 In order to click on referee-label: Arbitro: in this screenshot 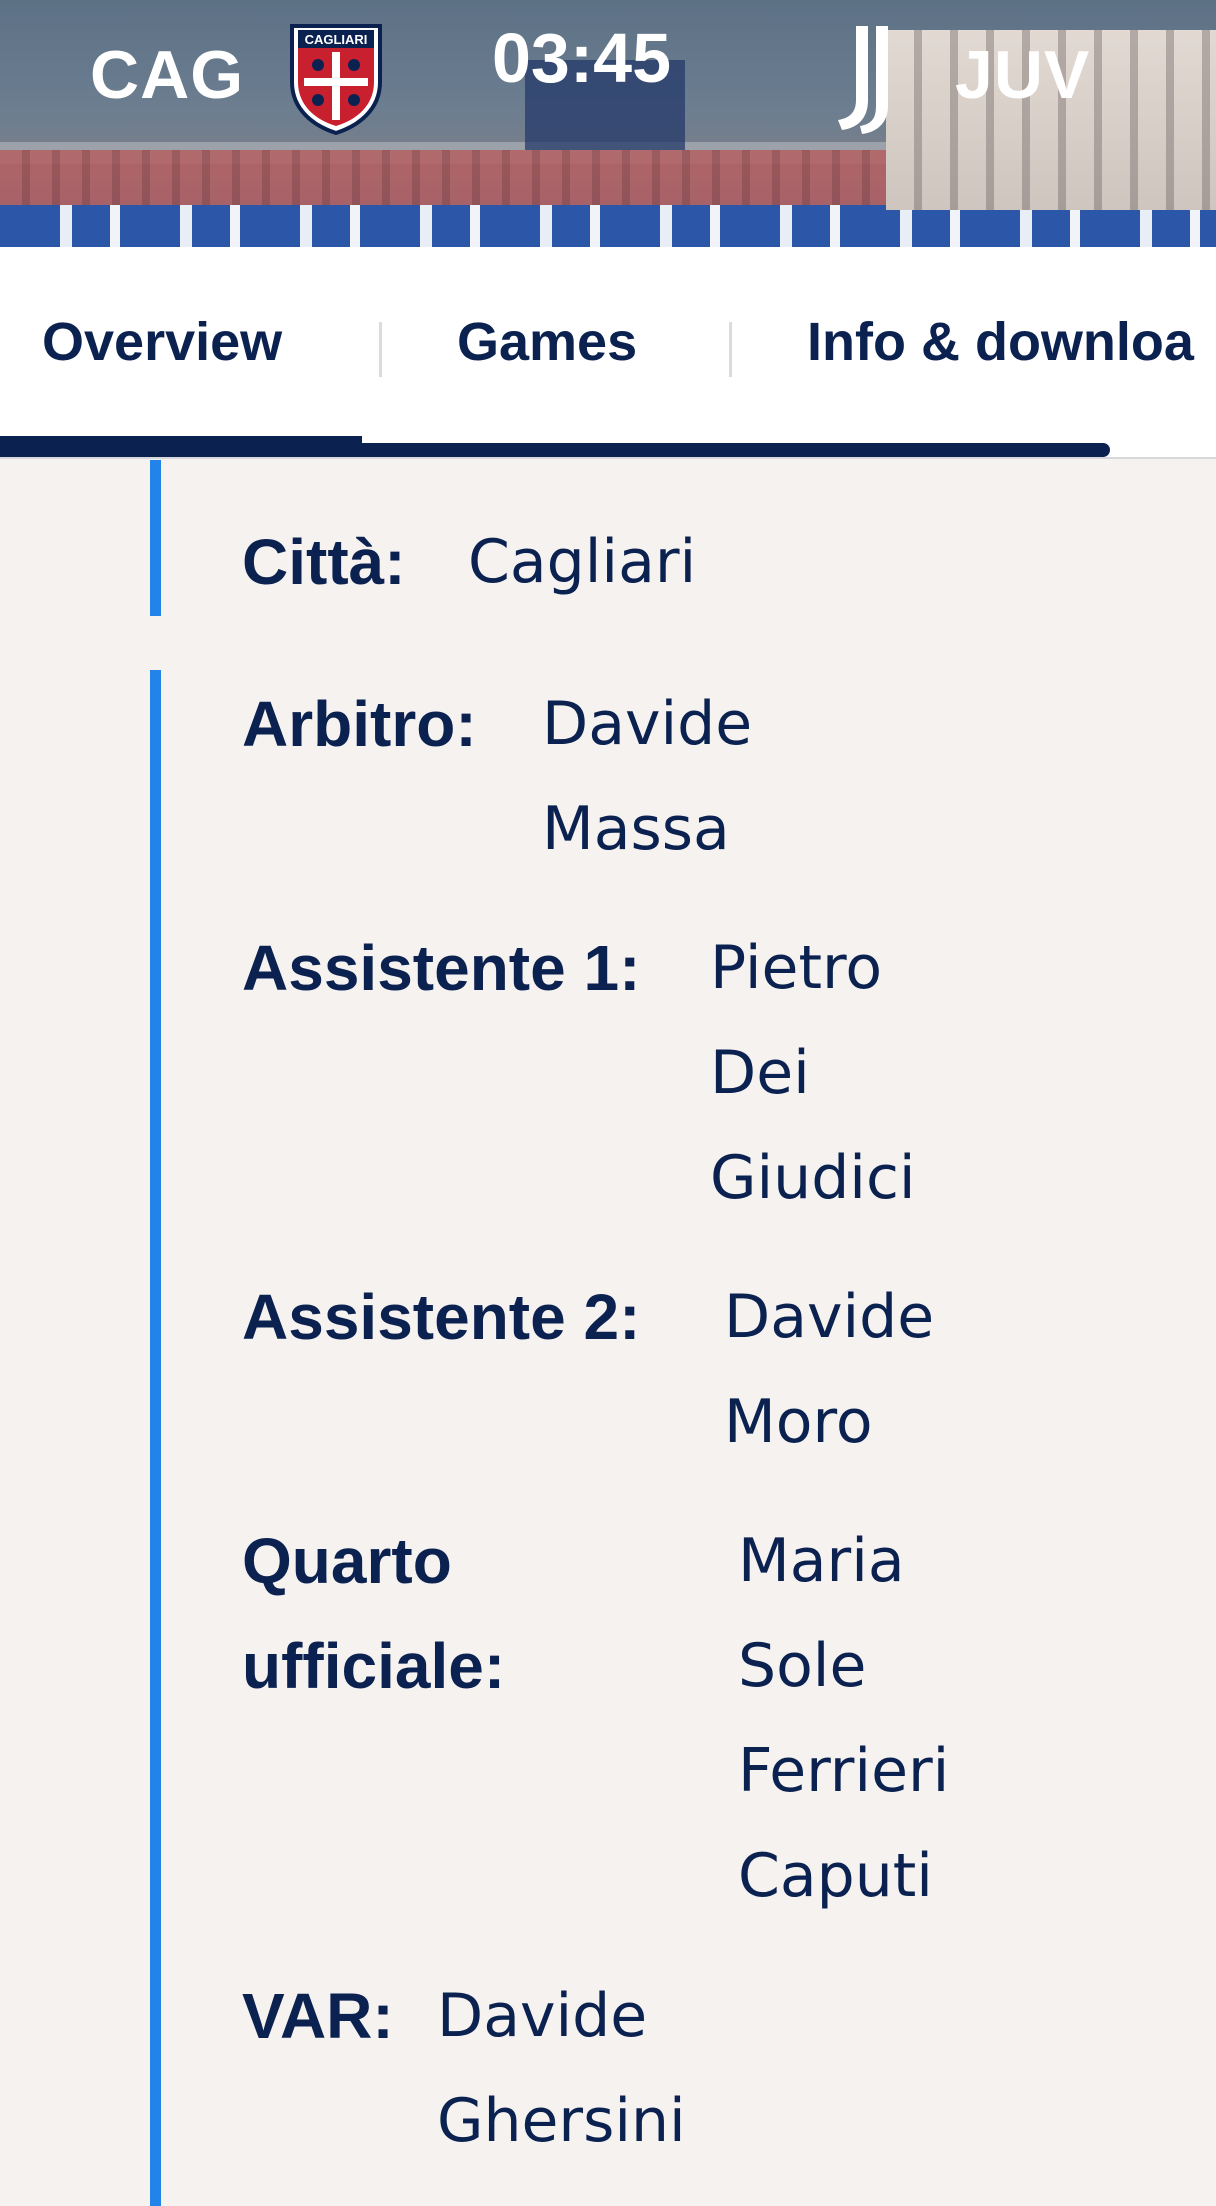, I will do `click(359, 724)`.